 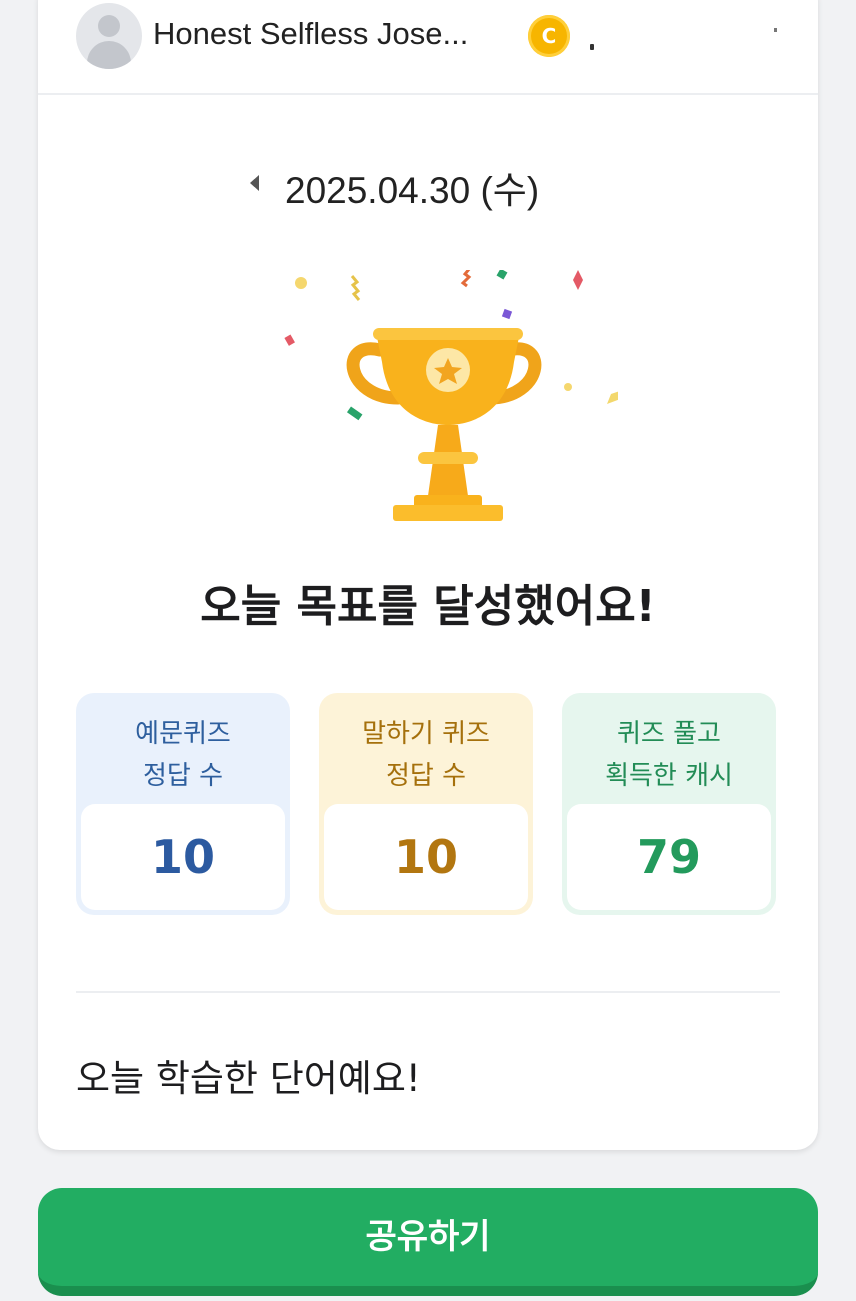 I want to click on stat-label: 말하기 퀴즈 정답 수, so click(x=426, y=755).